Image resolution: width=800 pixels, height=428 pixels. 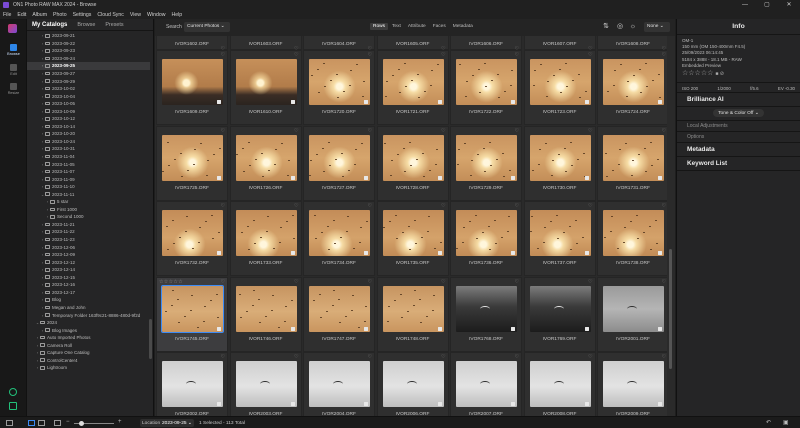 I want to click on sort-icon: ⇅, so click(x=606, y=27).